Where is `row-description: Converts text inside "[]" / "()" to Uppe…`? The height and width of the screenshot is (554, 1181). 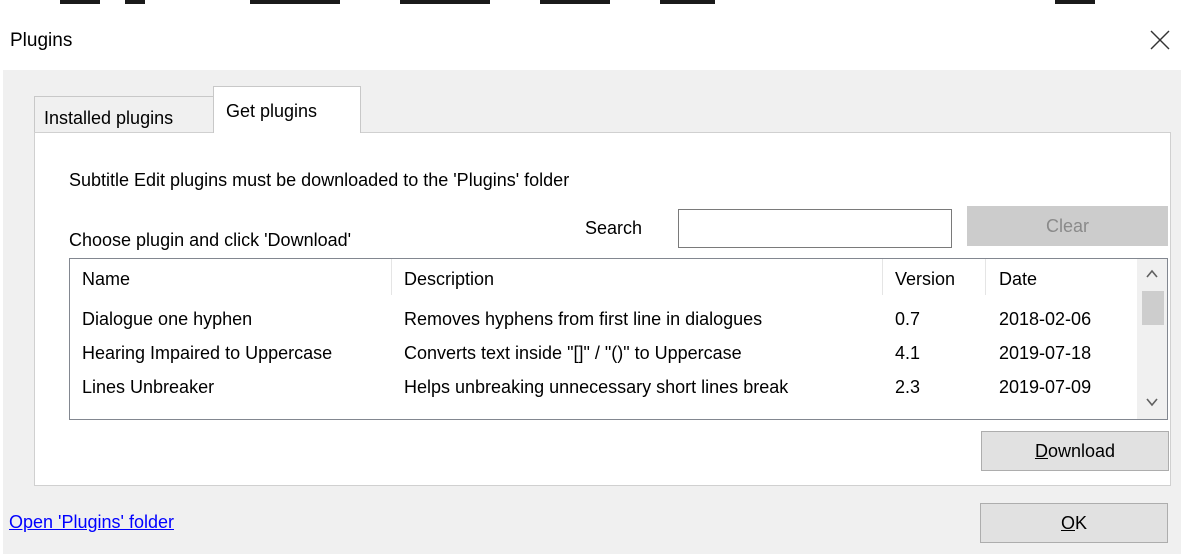 row-description: Converts text inside "[]" / "()" to Uppe… is located at coordinates (573, 353).